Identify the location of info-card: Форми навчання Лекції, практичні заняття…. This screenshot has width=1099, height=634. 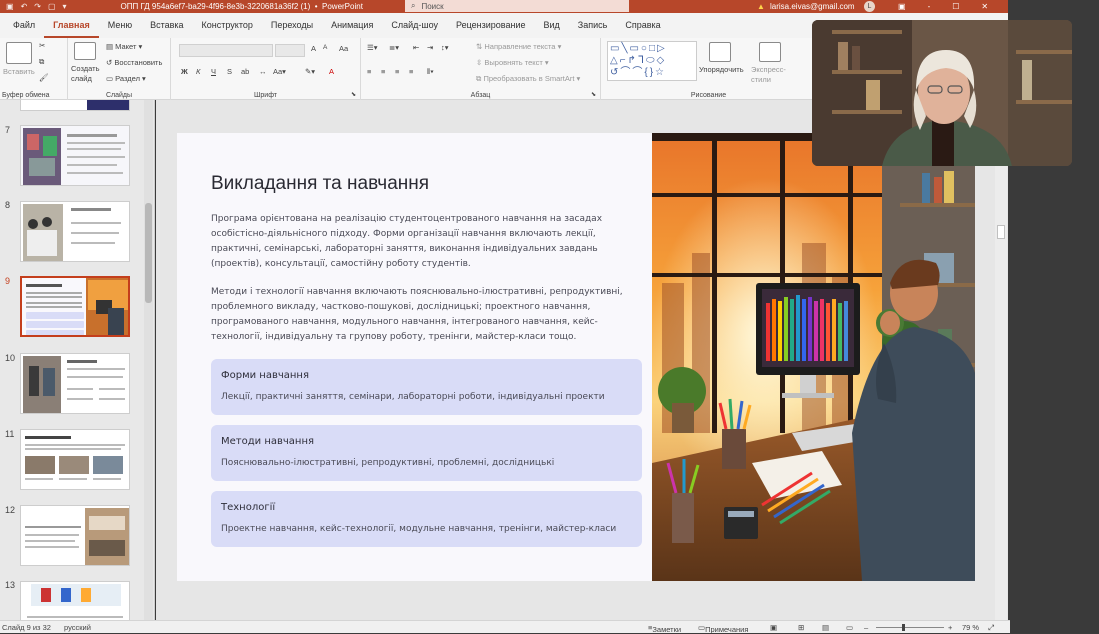
(426, 387).